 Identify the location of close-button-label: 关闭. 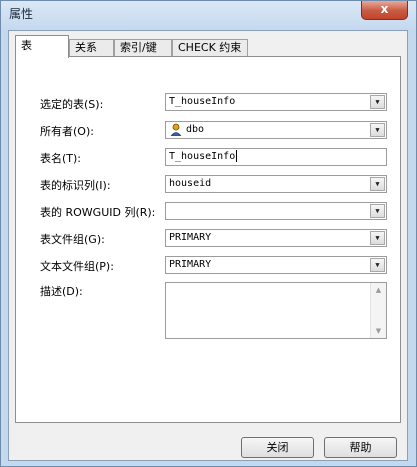
(277, 447).